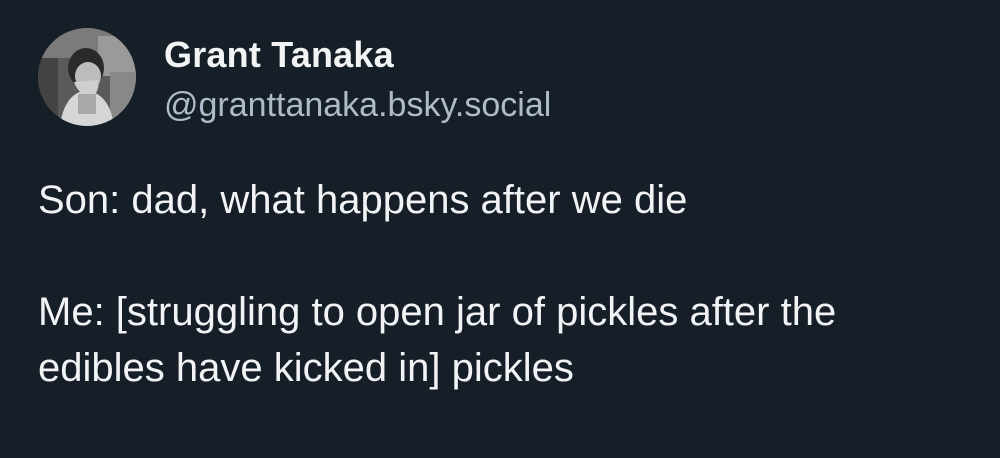  Describe the element at coordinates (279, 55) in the screenshot. I see `author-display-name: Grant Tanaka` at that location.